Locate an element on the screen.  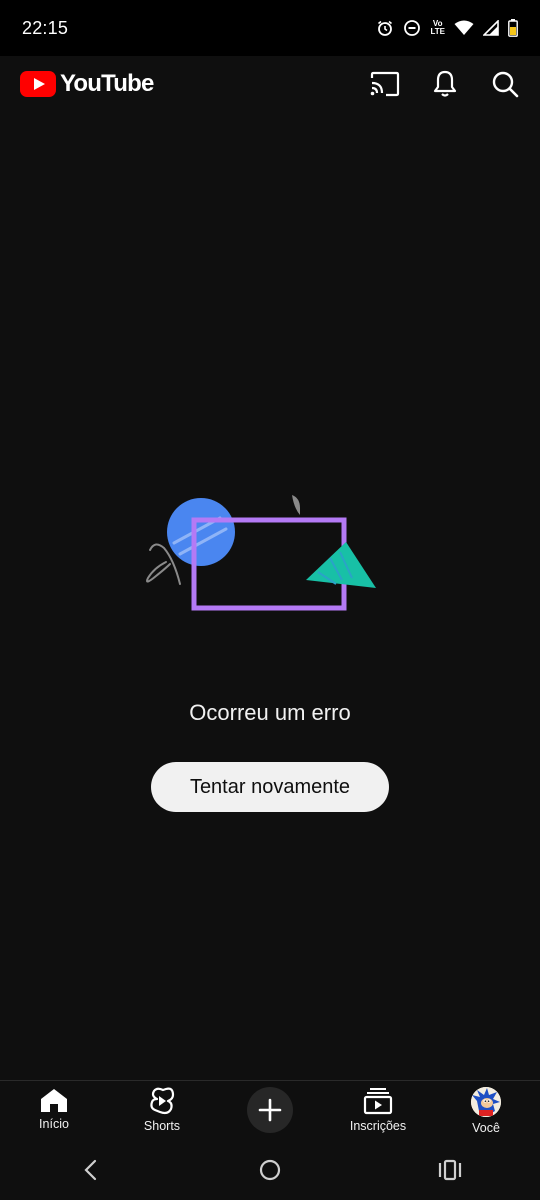
alarm-icon is located at coordinates (385, 28).